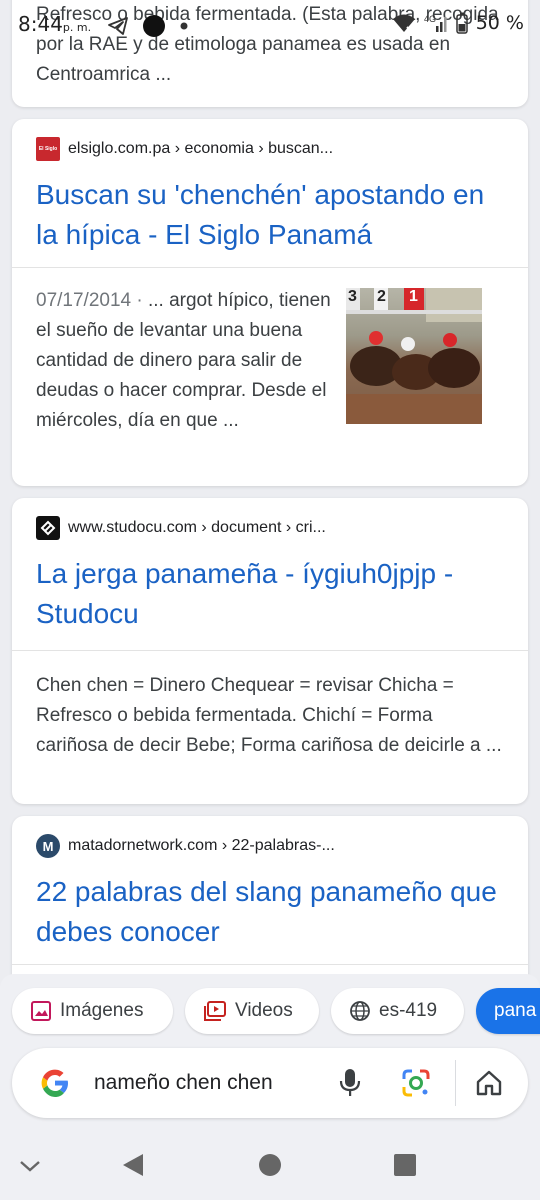 The width and height of the screenshot is (540, 1200). Describe the element at coordinates (381, 296) in the screenshot. I see `post-number: 2` at that location.